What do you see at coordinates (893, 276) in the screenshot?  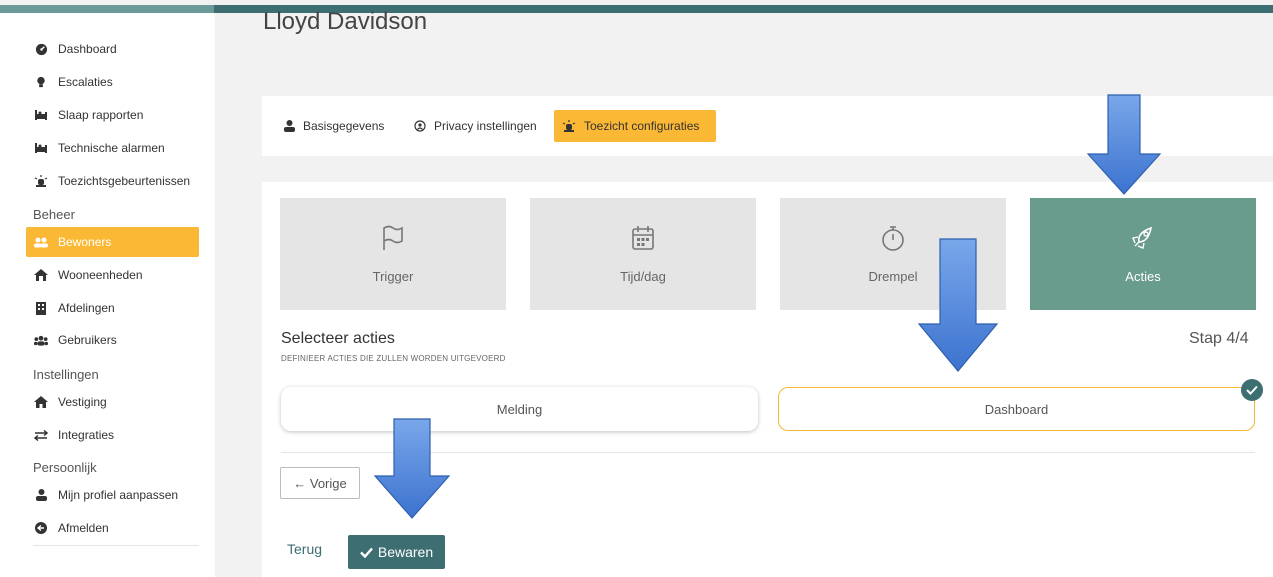 I see `step-label: Drempel` at bounding box center [893, 276].